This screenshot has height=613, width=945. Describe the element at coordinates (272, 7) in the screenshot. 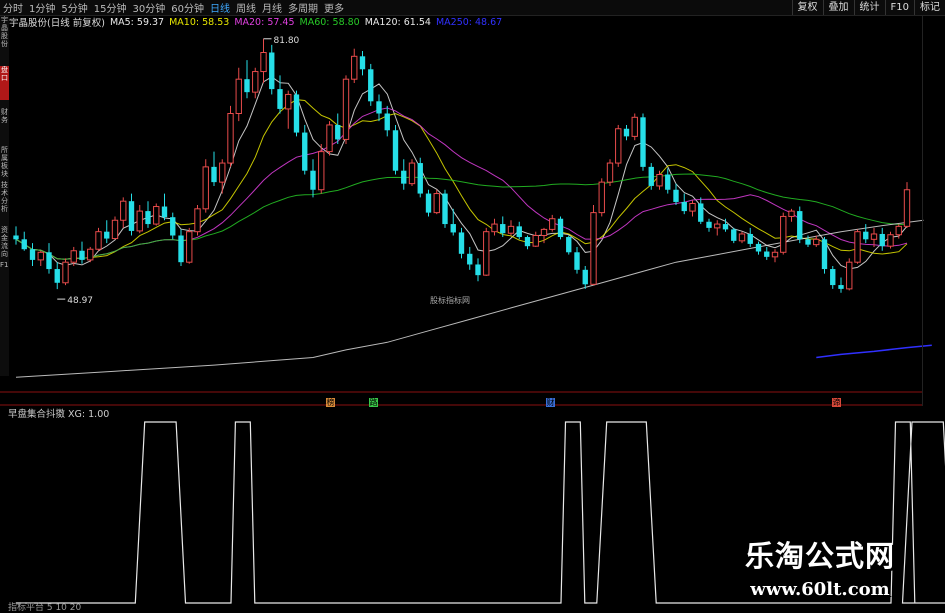

I see `timeframe-tab: 月线` at that location.